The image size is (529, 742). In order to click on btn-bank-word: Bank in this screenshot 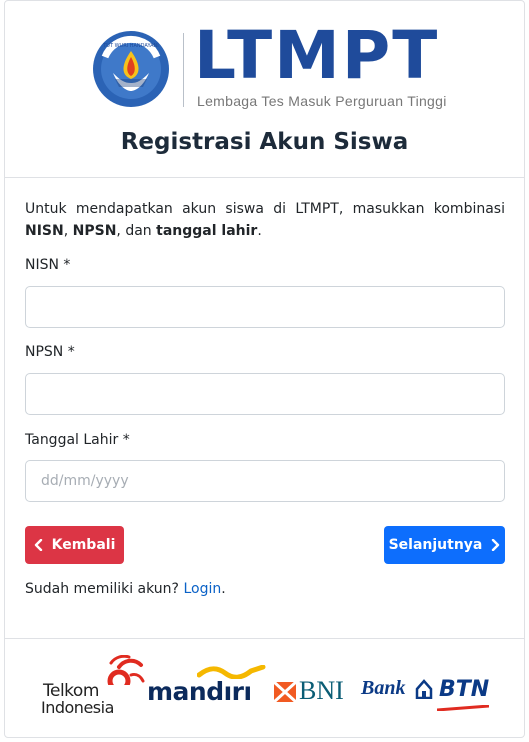, I will do `click(383, 688)`.